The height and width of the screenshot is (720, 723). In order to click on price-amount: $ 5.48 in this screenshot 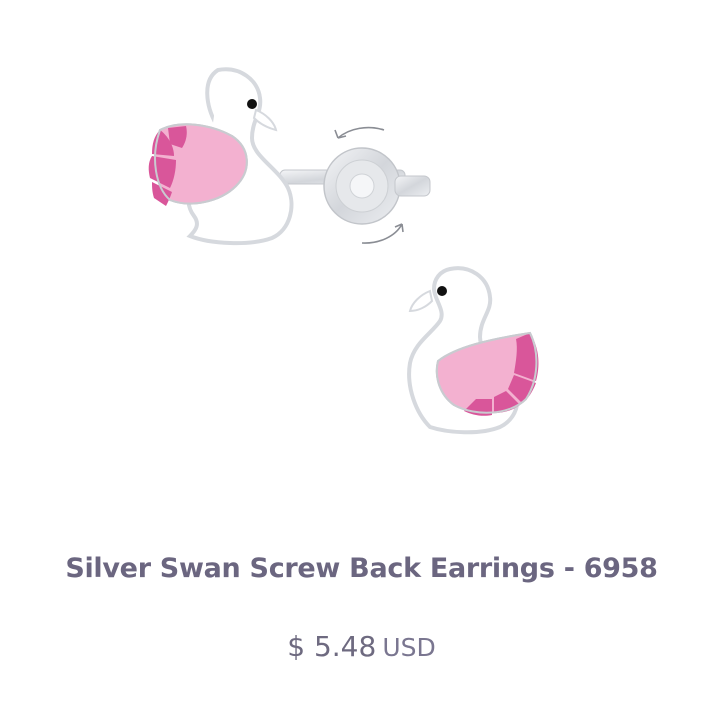, I will do `click(332, 646)`.